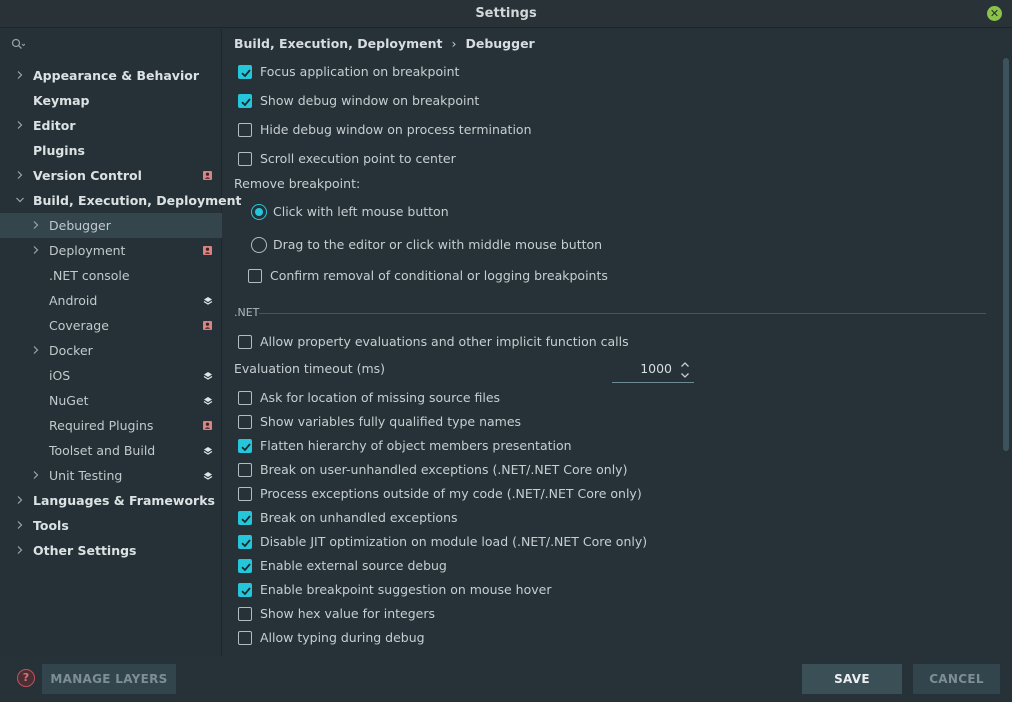 The width and height of the screenshot is (1012, 702). What do you see at coordinates (500, 43) in the screenshot?
I see `breadcrumb-current: Debugger` at bounding box center [500, 43].